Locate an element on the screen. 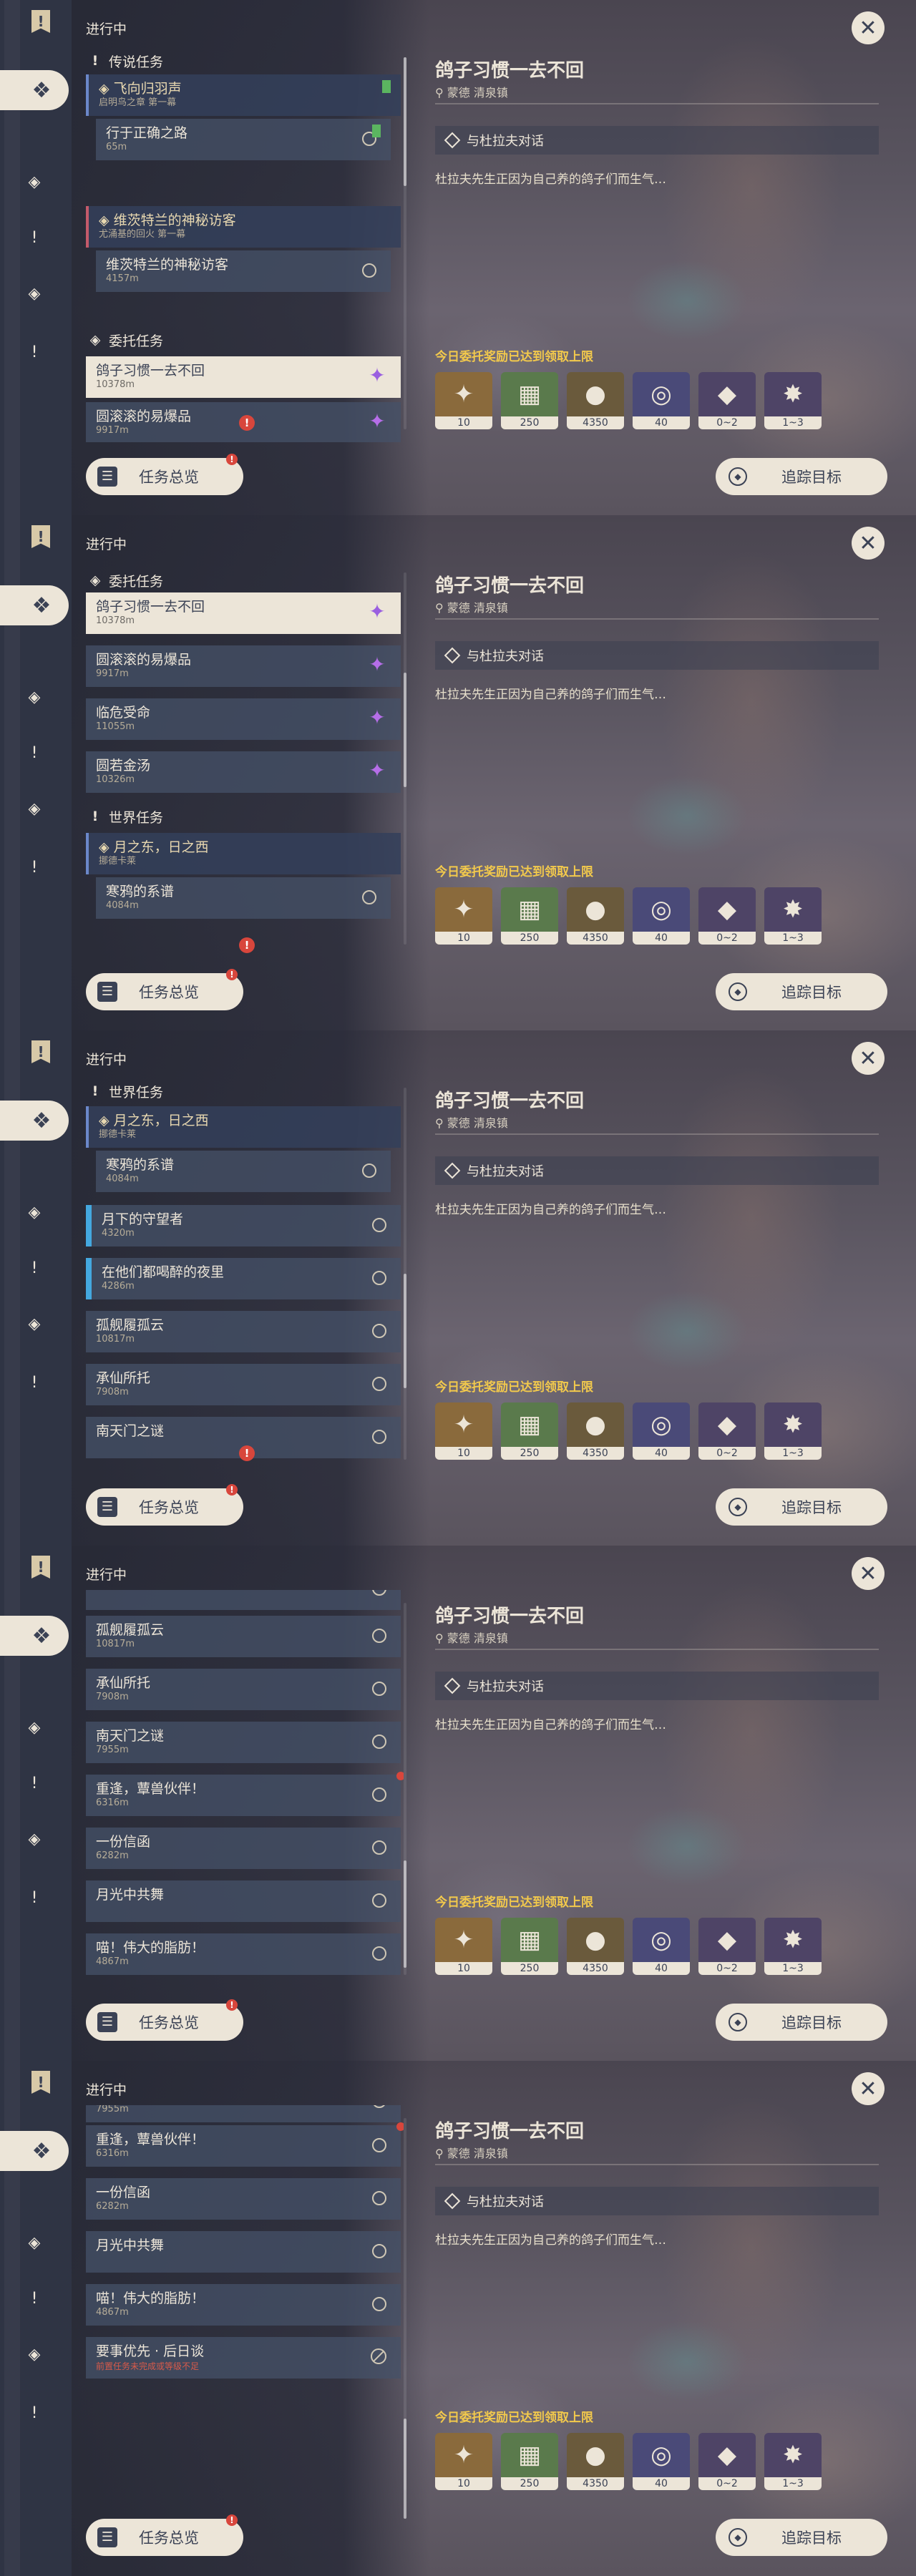 The height and width of the screenshot is (2576, 916). quest-item: 维茨特兰的神秘访客 4157m is located at coordinates (243, 271).